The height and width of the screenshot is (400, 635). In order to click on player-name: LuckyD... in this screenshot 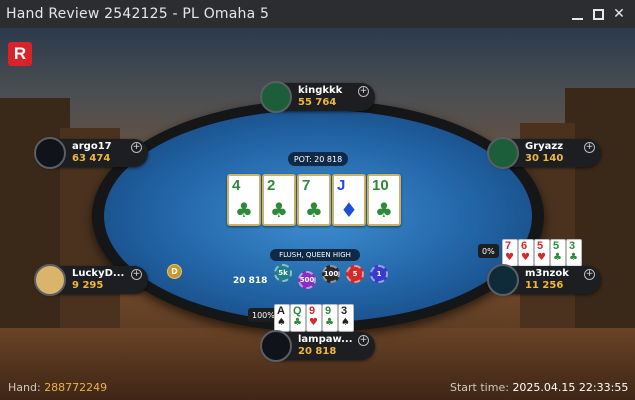, I will do `click(98, 273)`.